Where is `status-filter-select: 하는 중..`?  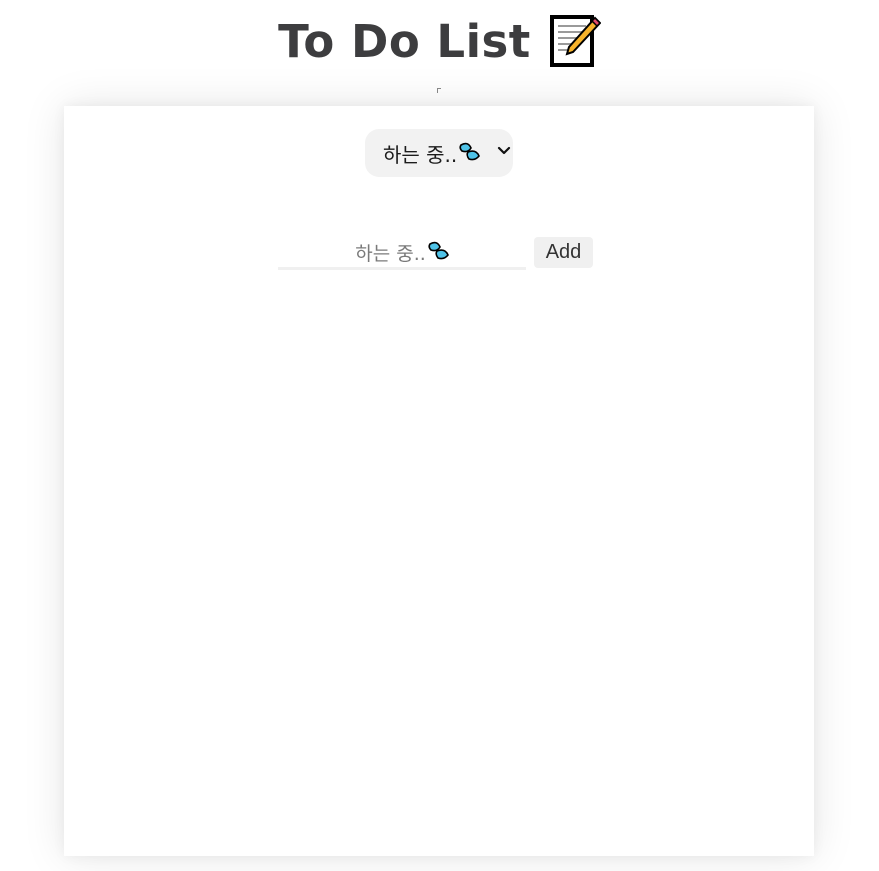 status-filter-select: 하는 중.. is located at coordinates (439, 153).